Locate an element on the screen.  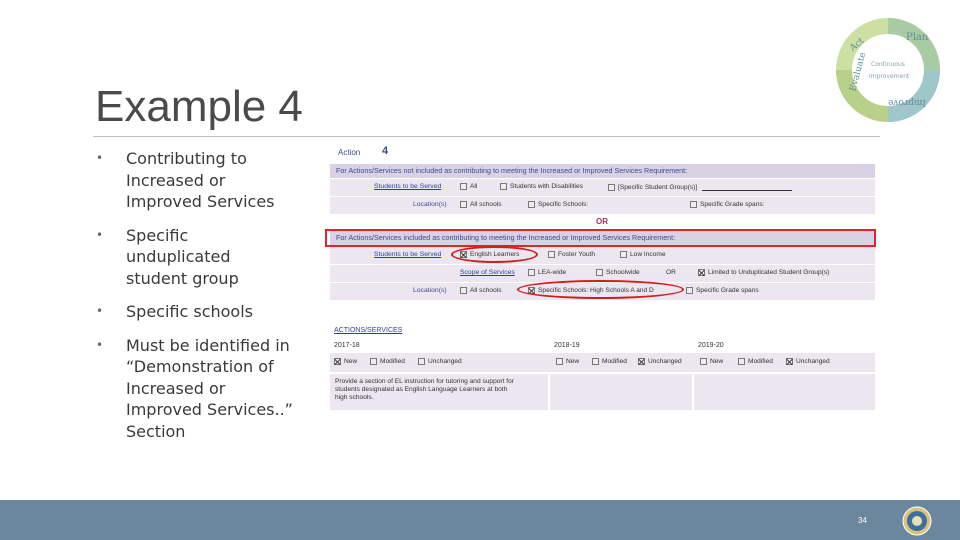
section2-option-all-schools: All schools is located at coordinates (481, 290).